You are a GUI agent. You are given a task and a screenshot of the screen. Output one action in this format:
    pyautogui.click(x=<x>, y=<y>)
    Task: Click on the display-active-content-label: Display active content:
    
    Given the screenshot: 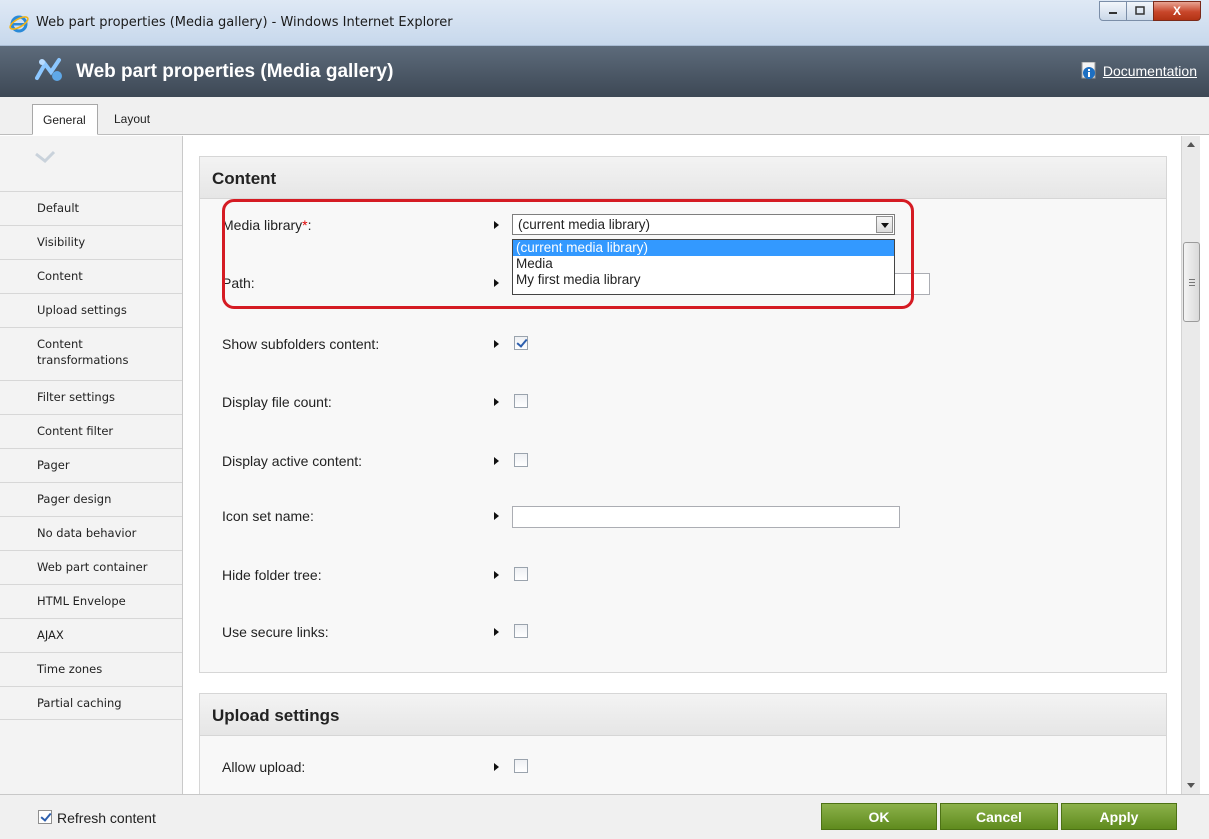 What is the action you would take?
    pyautogui.click(x=292, y=461)
    